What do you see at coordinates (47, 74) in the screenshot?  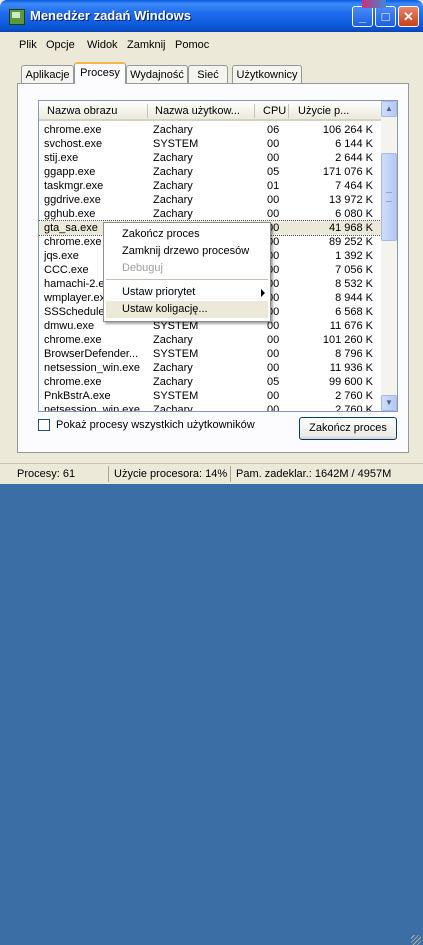 I see `tab-aplikacje: Aplikacje` at bounding box center [47, 74].